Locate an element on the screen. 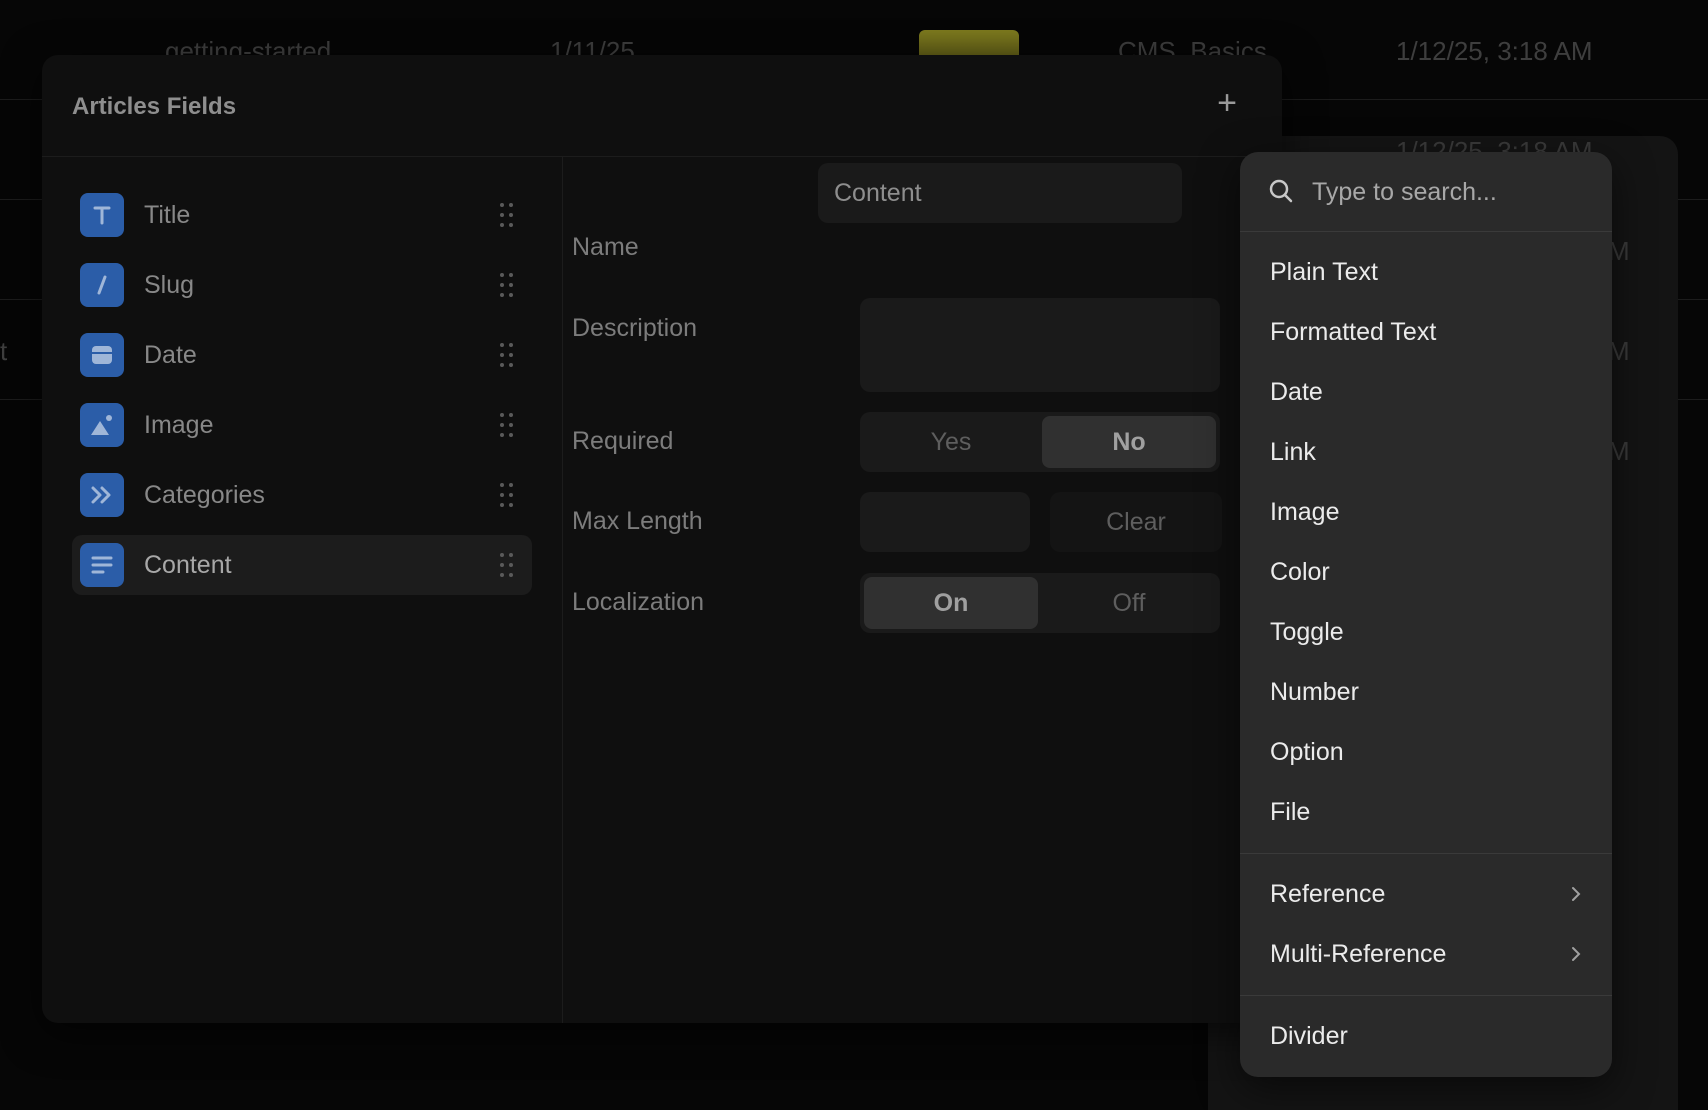 This screenshot has height=1110, width=1708. menu-item-file: File is located at coordinates (1426, 812).